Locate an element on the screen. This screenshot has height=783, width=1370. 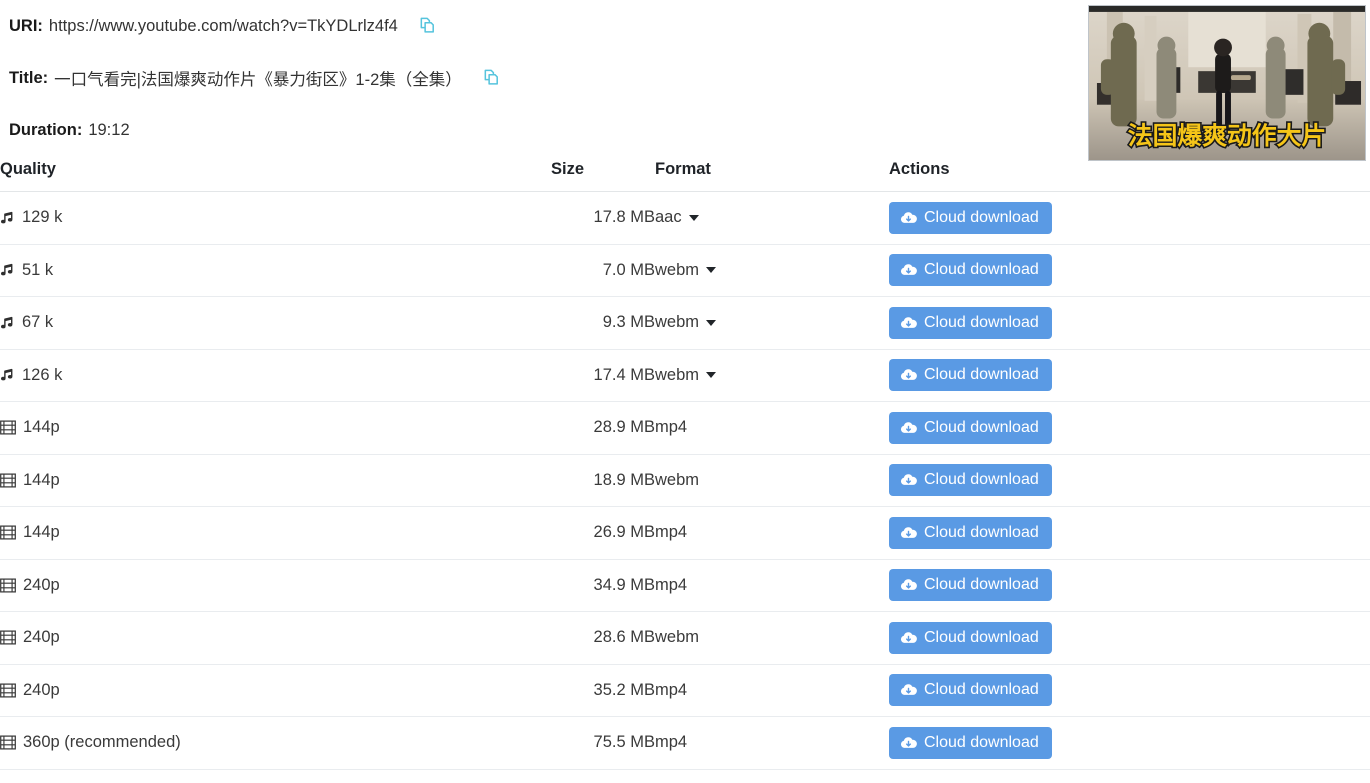
table-row: 51 k 7.0 MB webm Cloud download is located at coordinates (685, 270).